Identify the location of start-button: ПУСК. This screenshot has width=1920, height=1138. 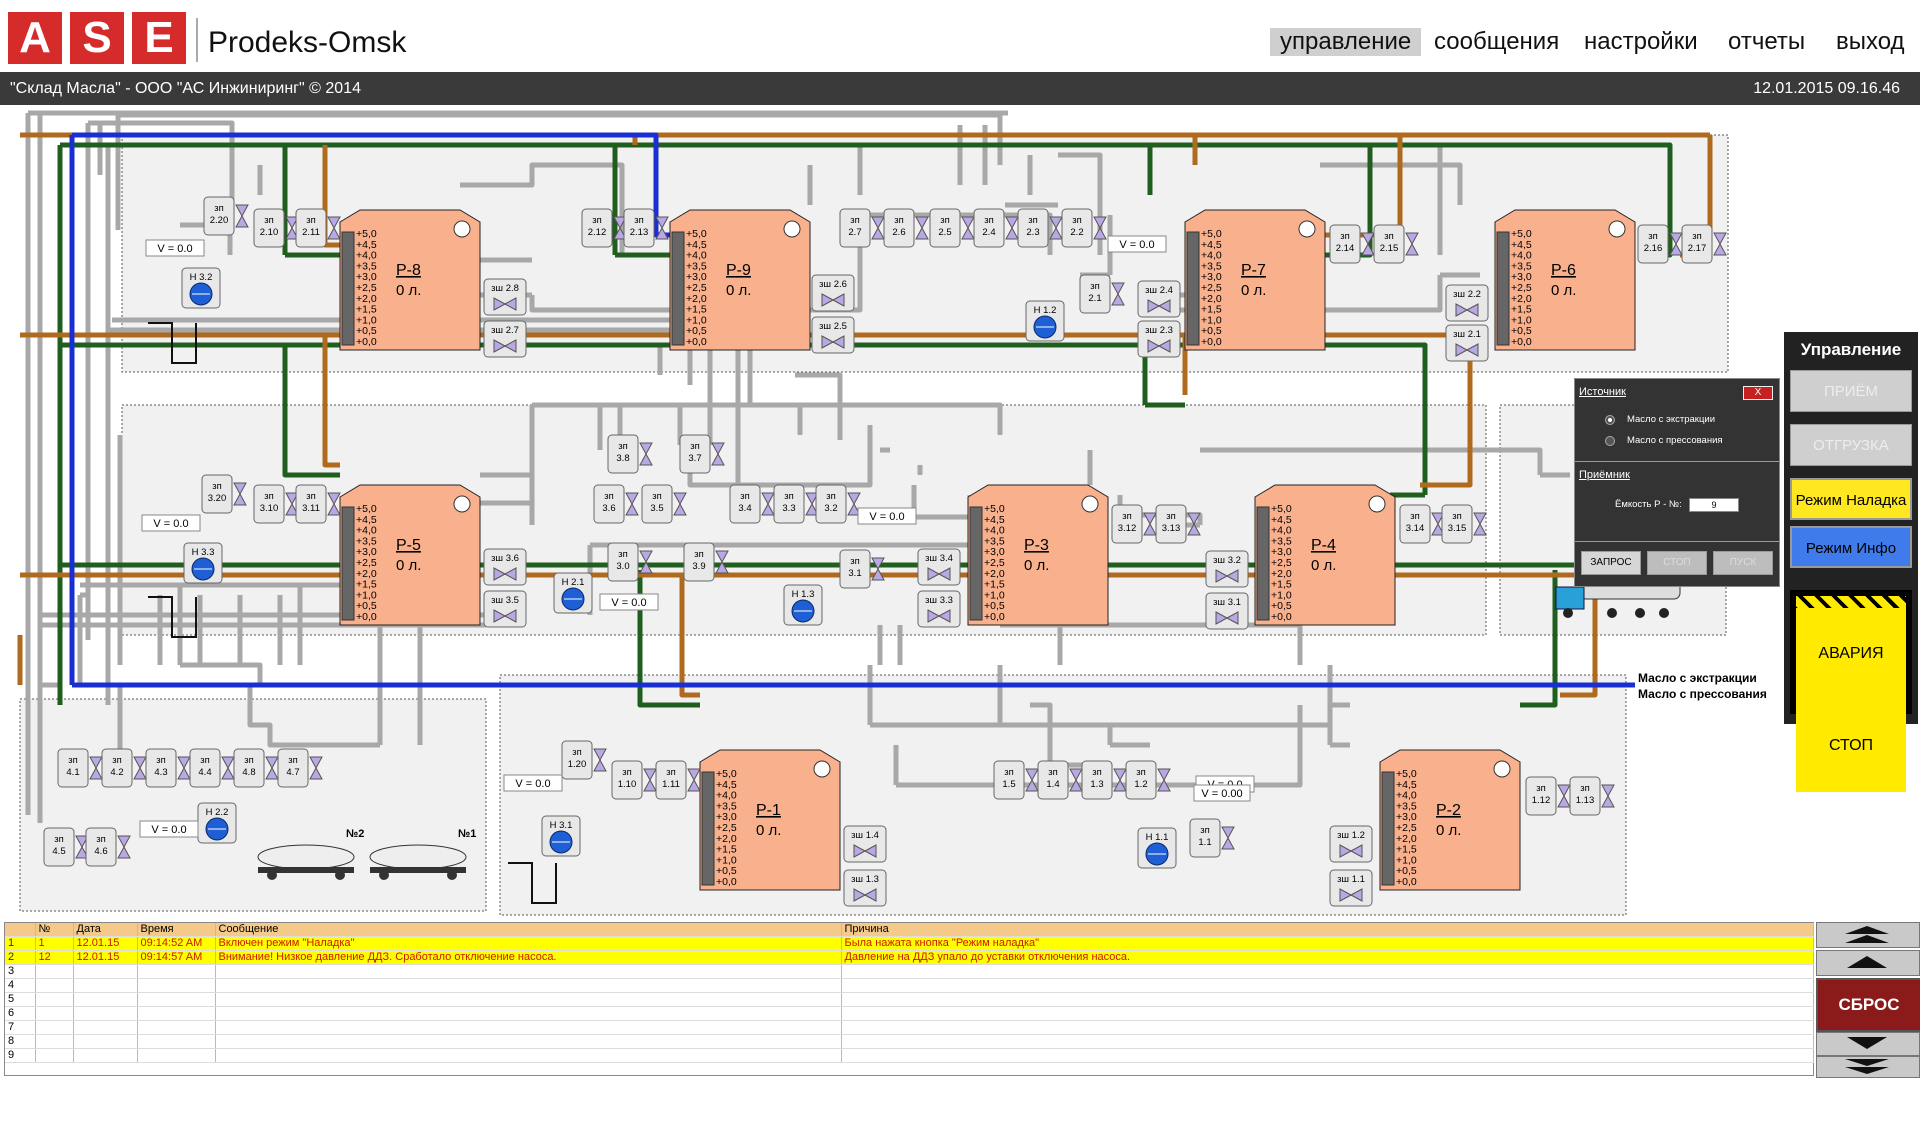
(1743, 563).